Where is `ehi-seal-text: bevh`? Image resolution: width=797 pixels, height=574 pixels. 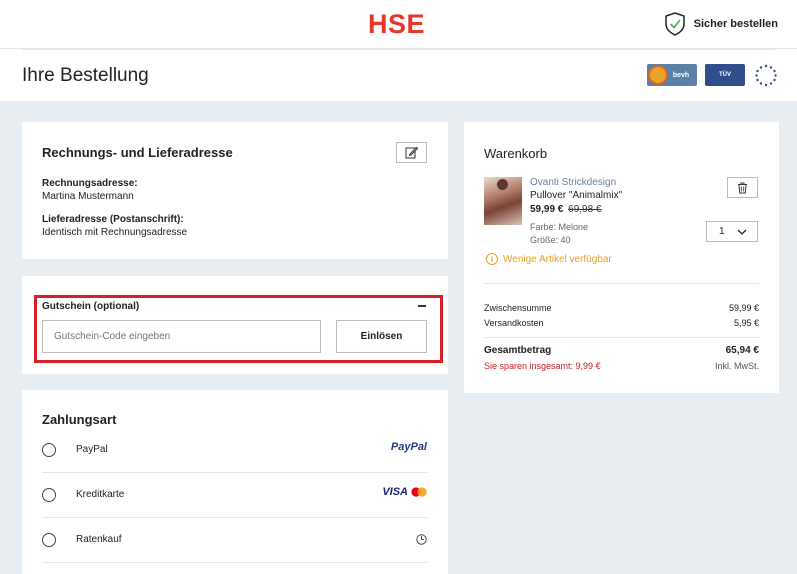
ehi-seal-text: bevh is located at coordinates (681, 75).